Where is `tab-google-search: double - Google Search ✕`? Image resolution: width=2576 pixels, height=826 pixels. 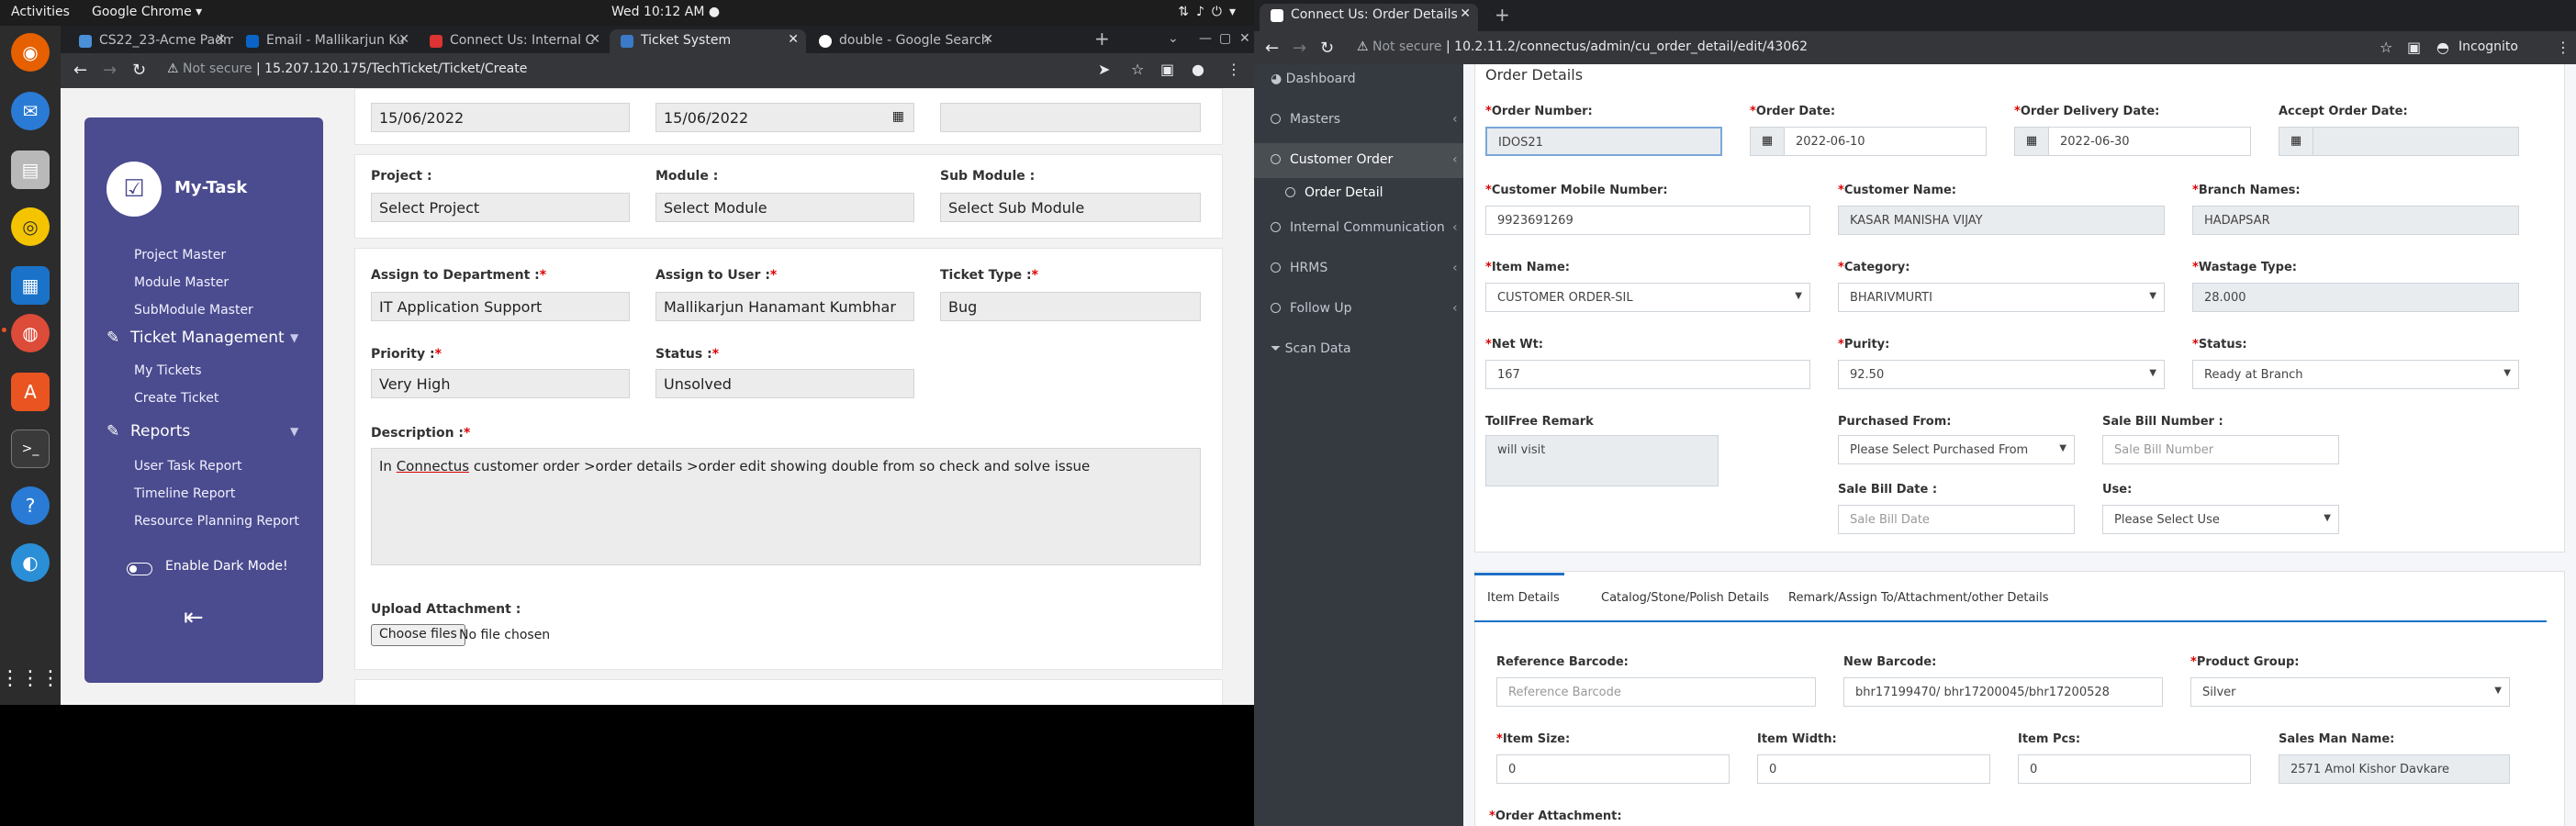 tab-google-search: double - Google Search ✕ is located at coordinates (904, 41).